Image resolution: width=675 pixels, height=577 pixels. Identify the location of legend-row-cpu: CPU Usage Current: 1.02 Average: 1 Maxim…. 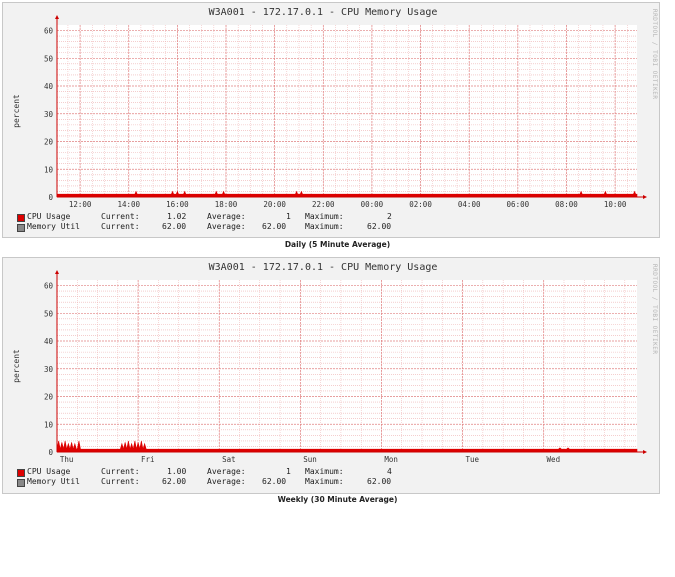
(204, 217).